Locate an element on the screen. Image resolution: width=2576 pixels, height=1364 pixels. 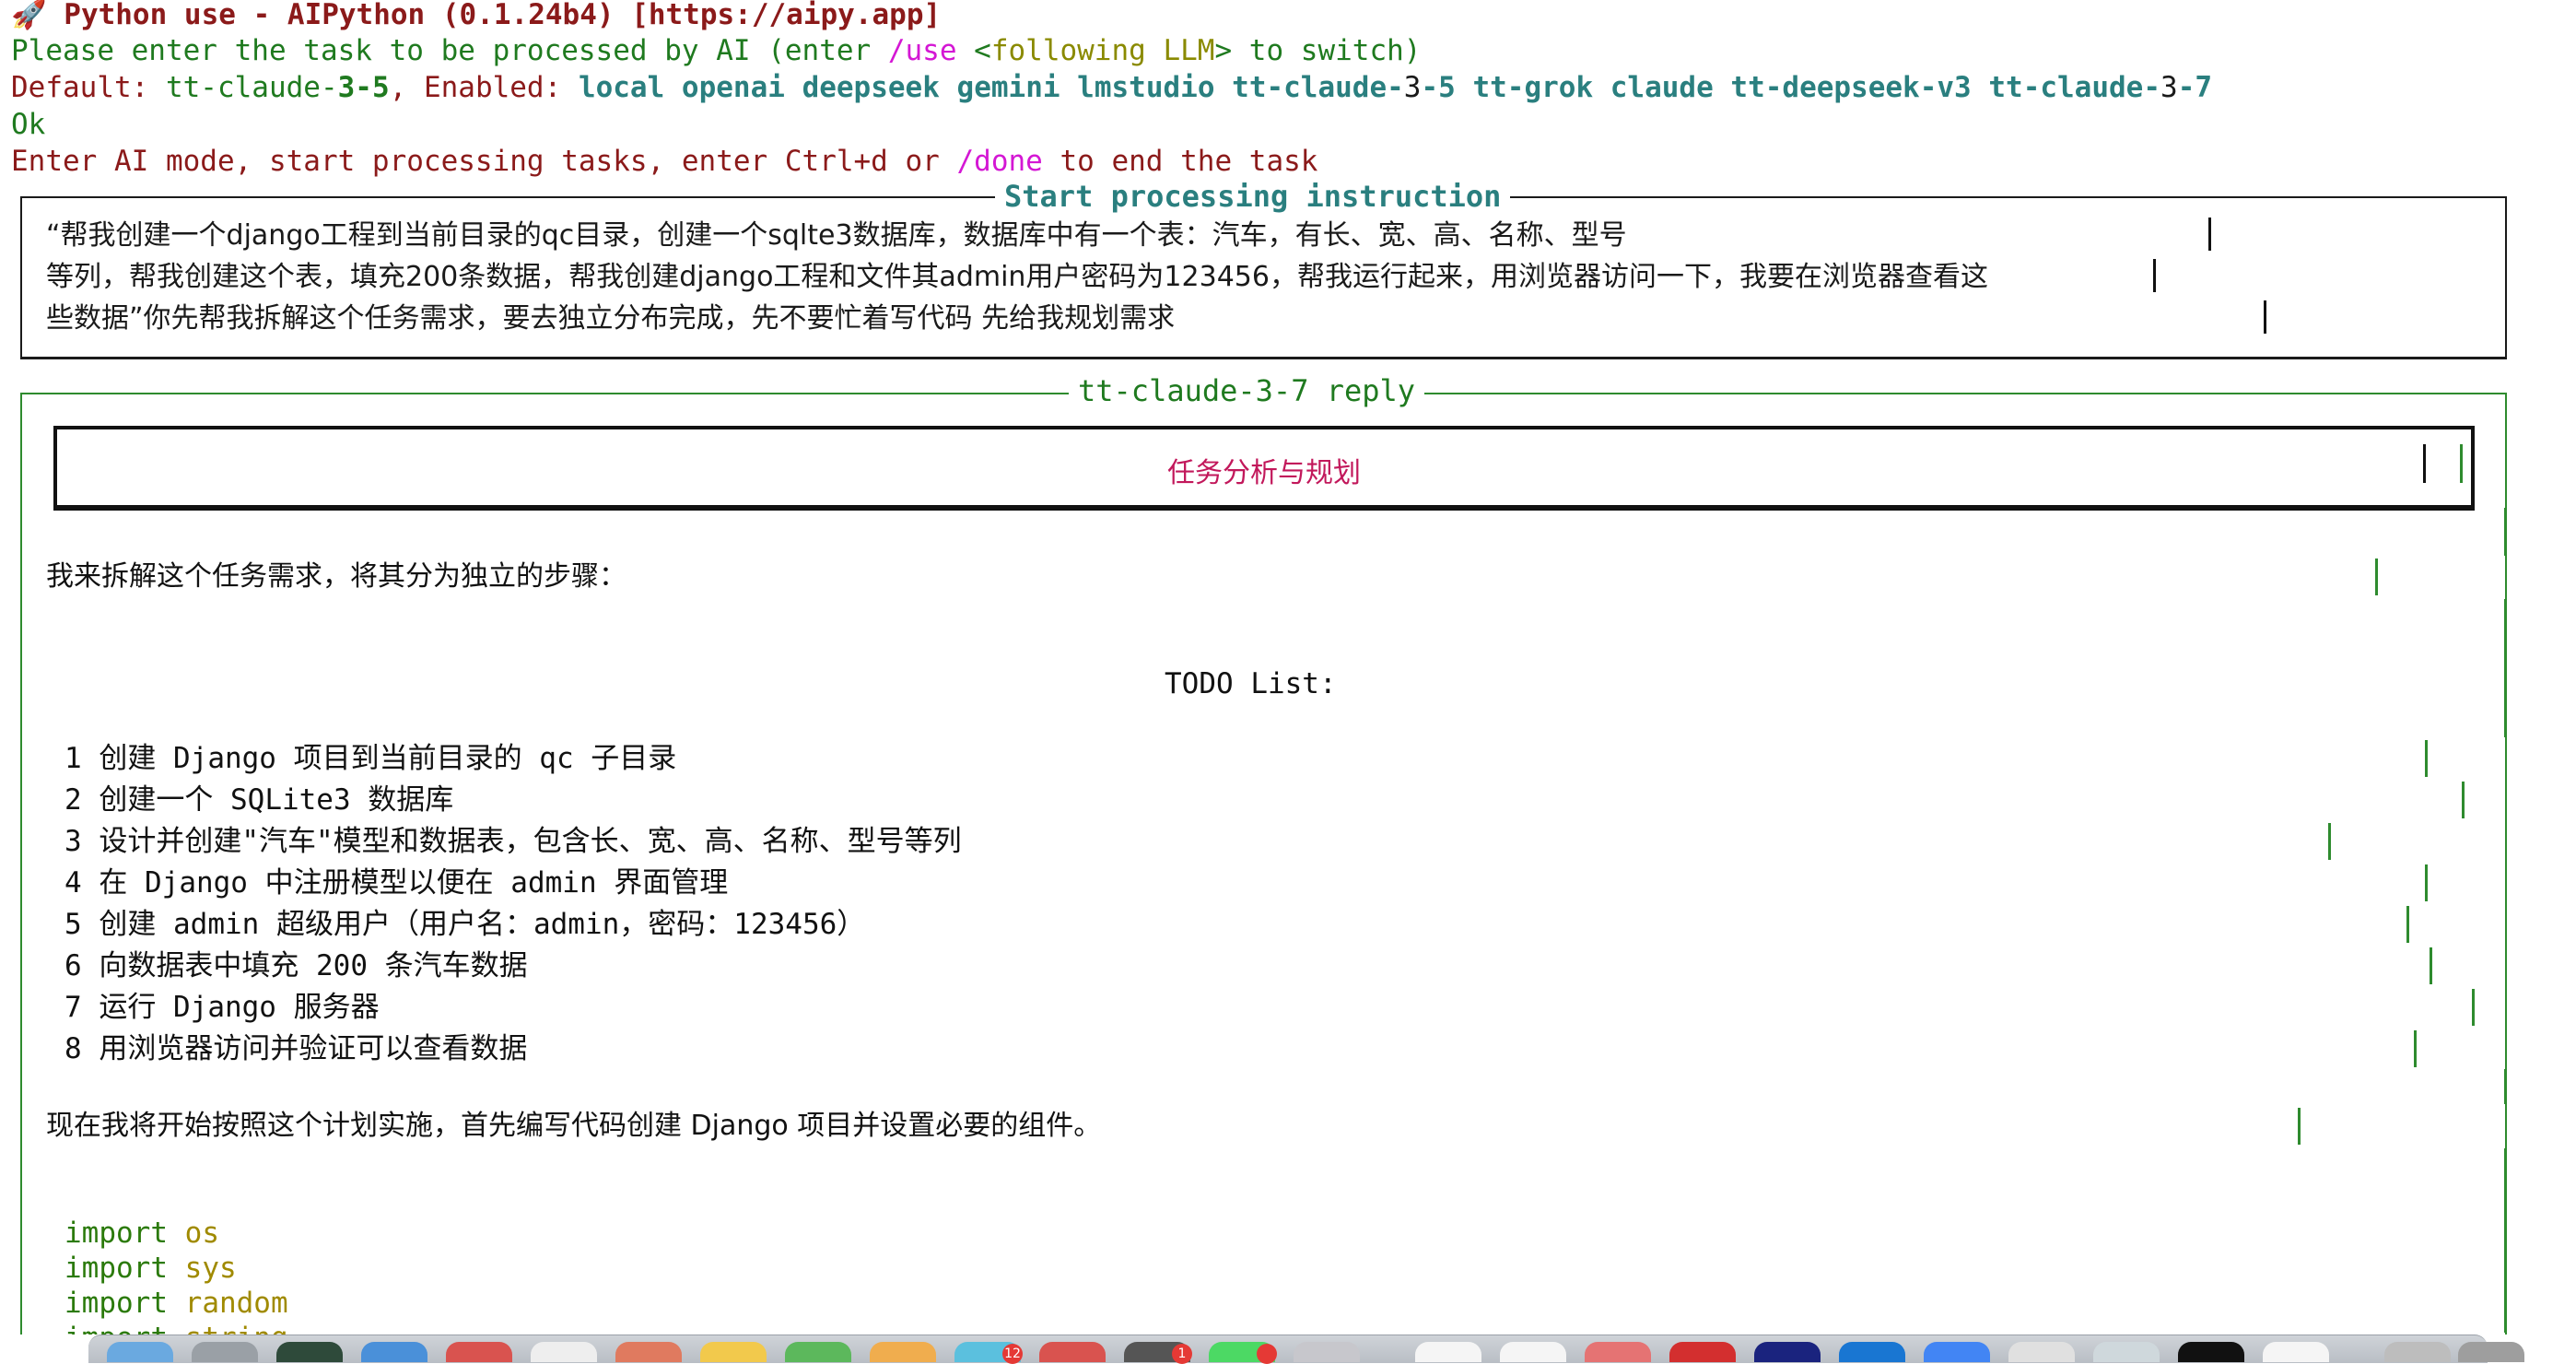
app-url-link: https://aipy.app is located at coordinates (786, 15).